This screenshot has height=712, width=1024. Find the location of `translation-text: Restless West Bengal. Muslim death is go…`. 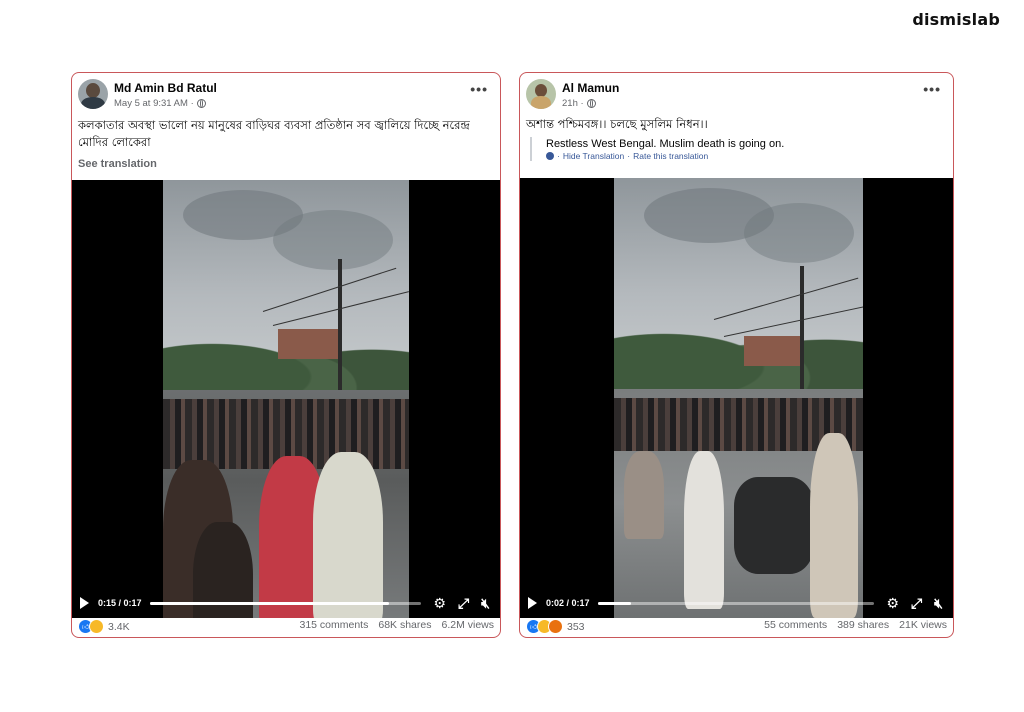

translation-text: Restless West Bengal. Muslim death is go… is located at coordinates (665, 144).